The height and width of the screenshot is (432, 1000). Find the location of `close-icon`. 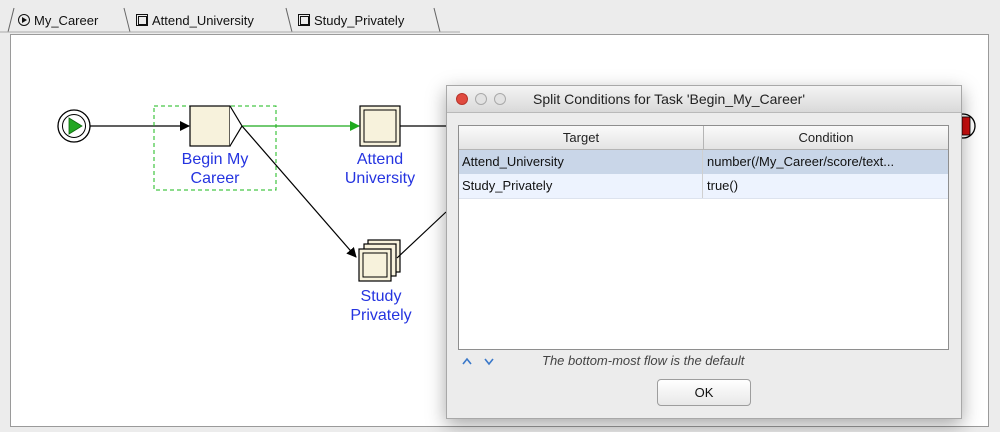

close-icon is located at coordinates (462, 99).